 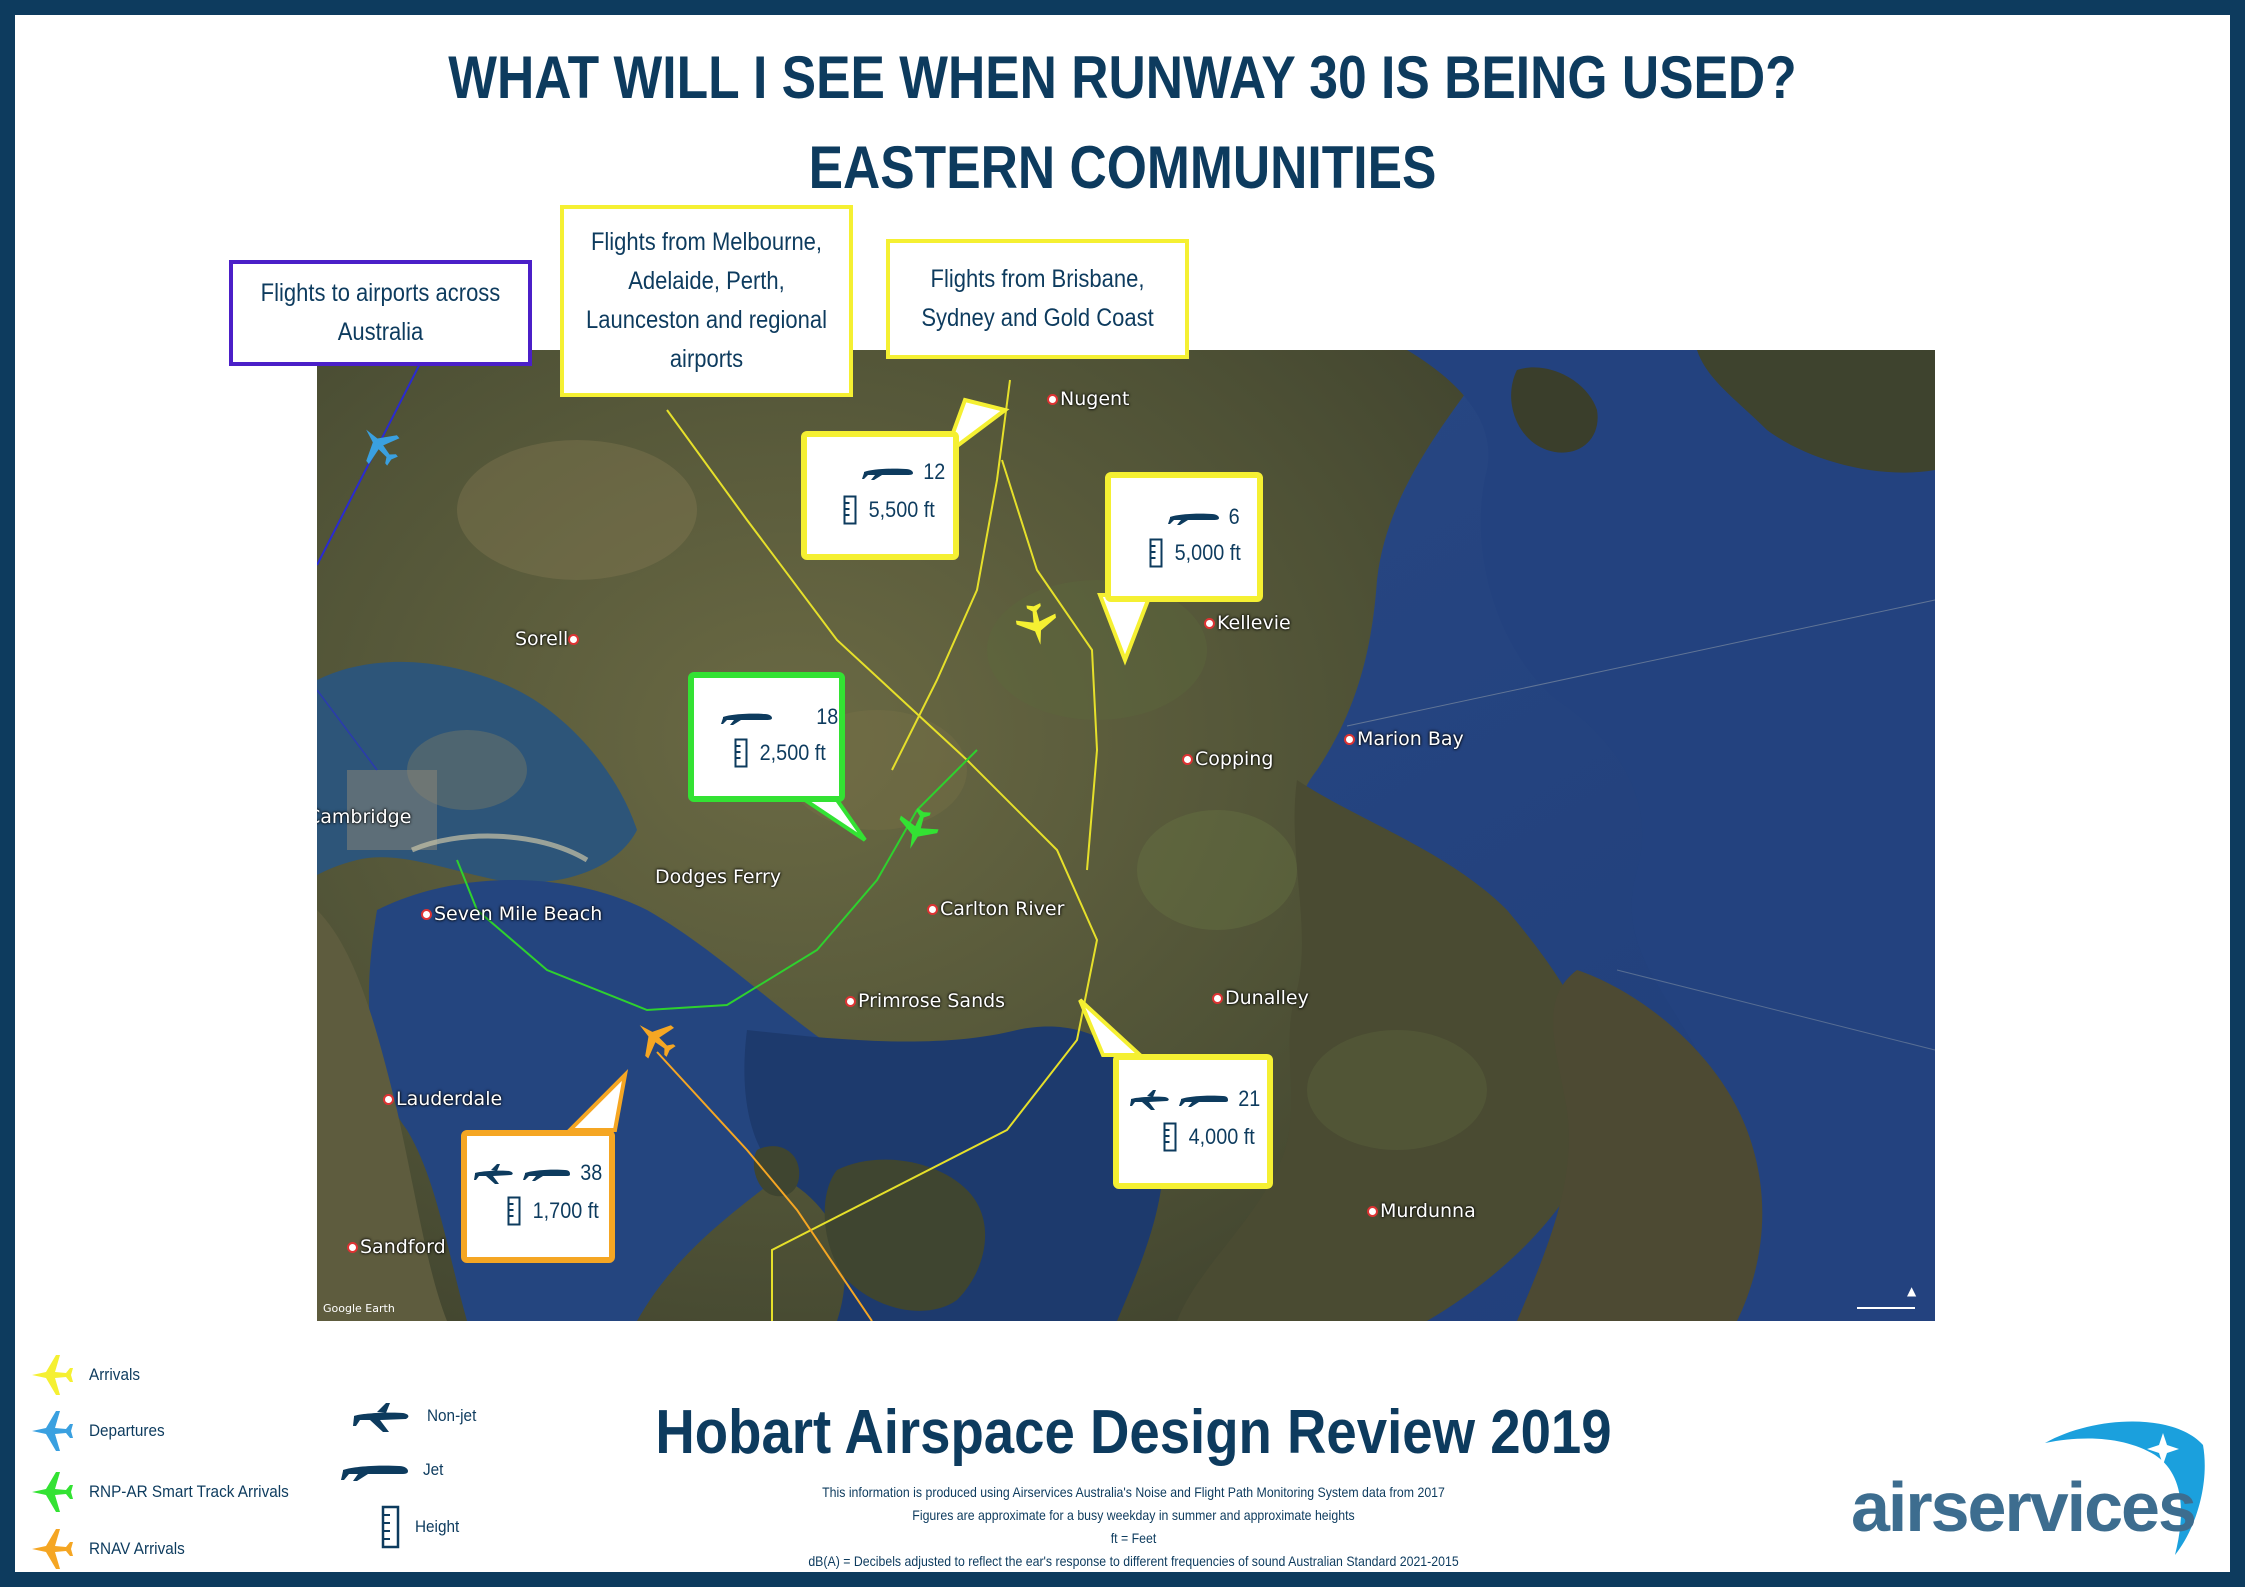 I want to click on legend-non-jet: Non-jet, so click(x=416, y=1416).